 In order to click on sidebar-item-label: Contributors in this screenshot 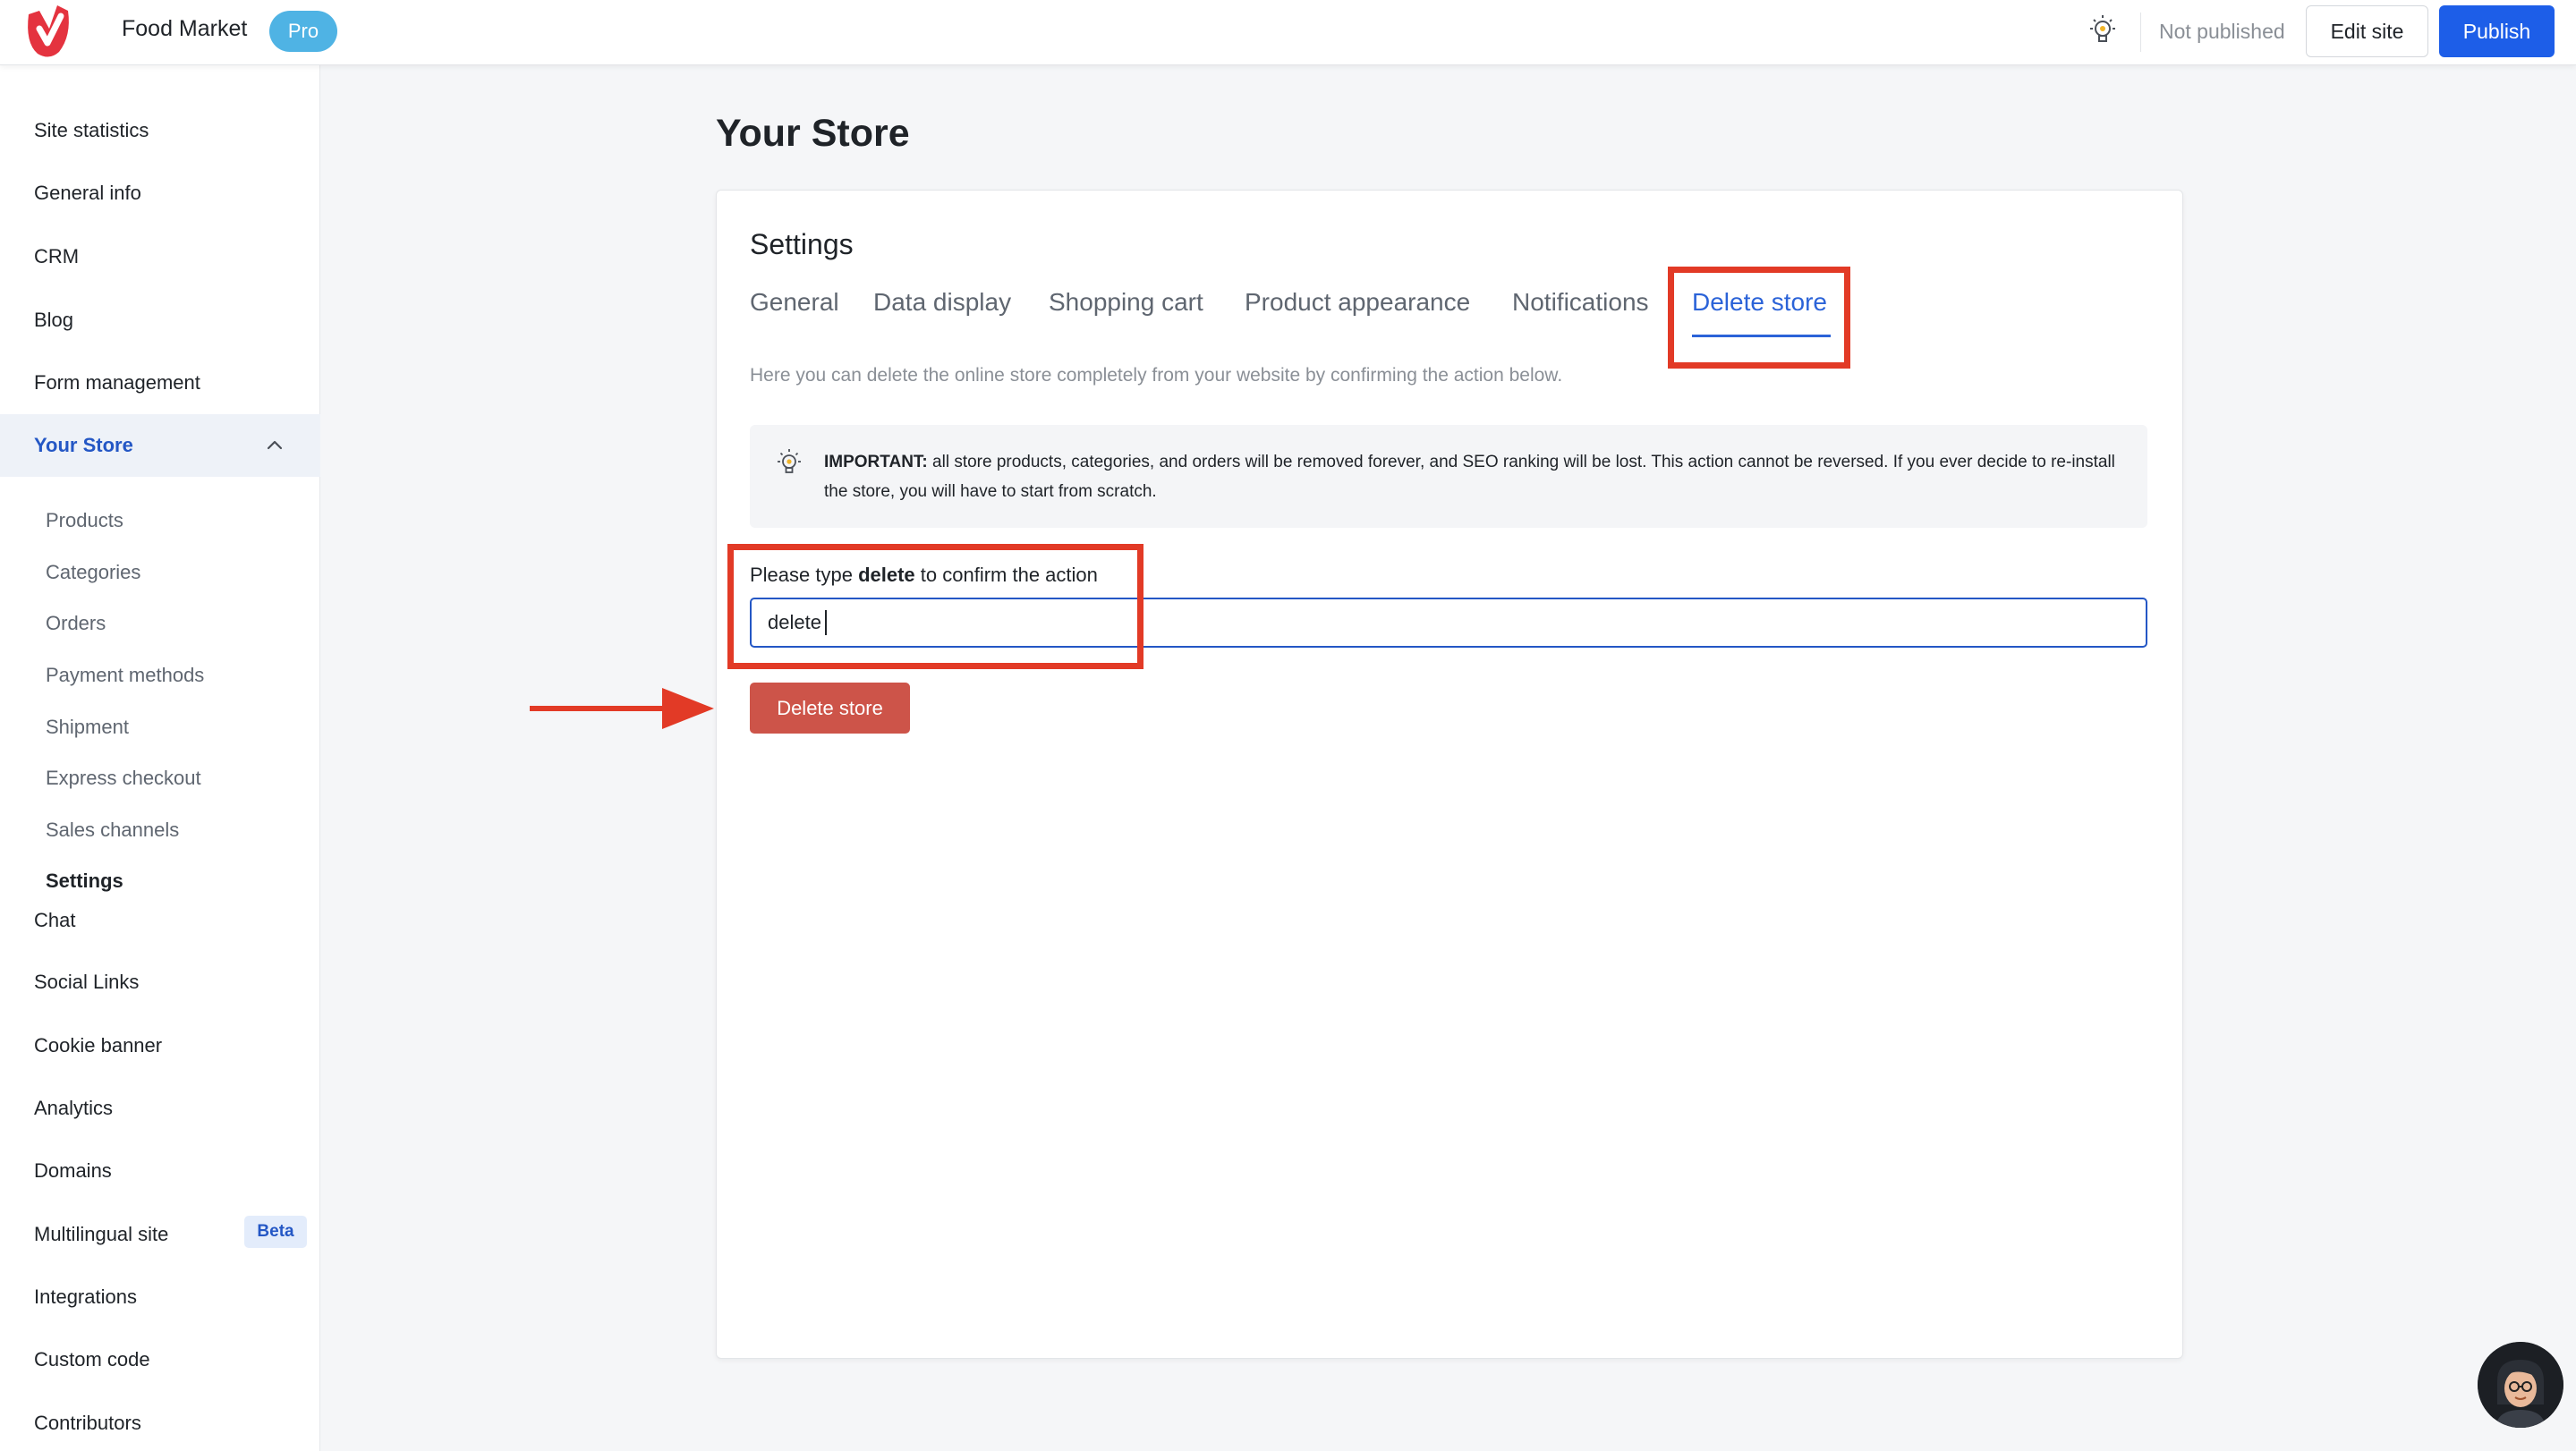, I will do `click(87, 1423)`.